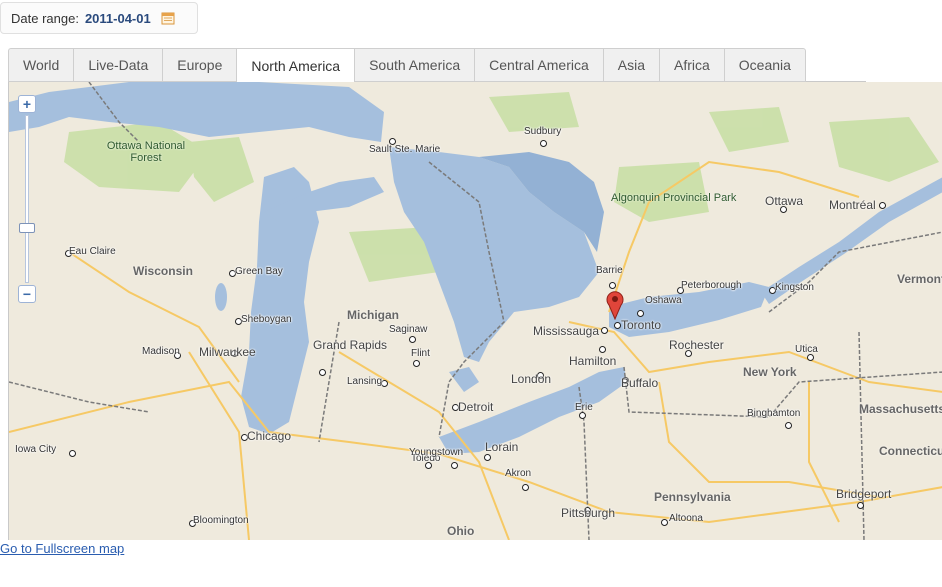 The image size is (942, 587). I want to click on city-label: Binghamton, so click(774, 413).